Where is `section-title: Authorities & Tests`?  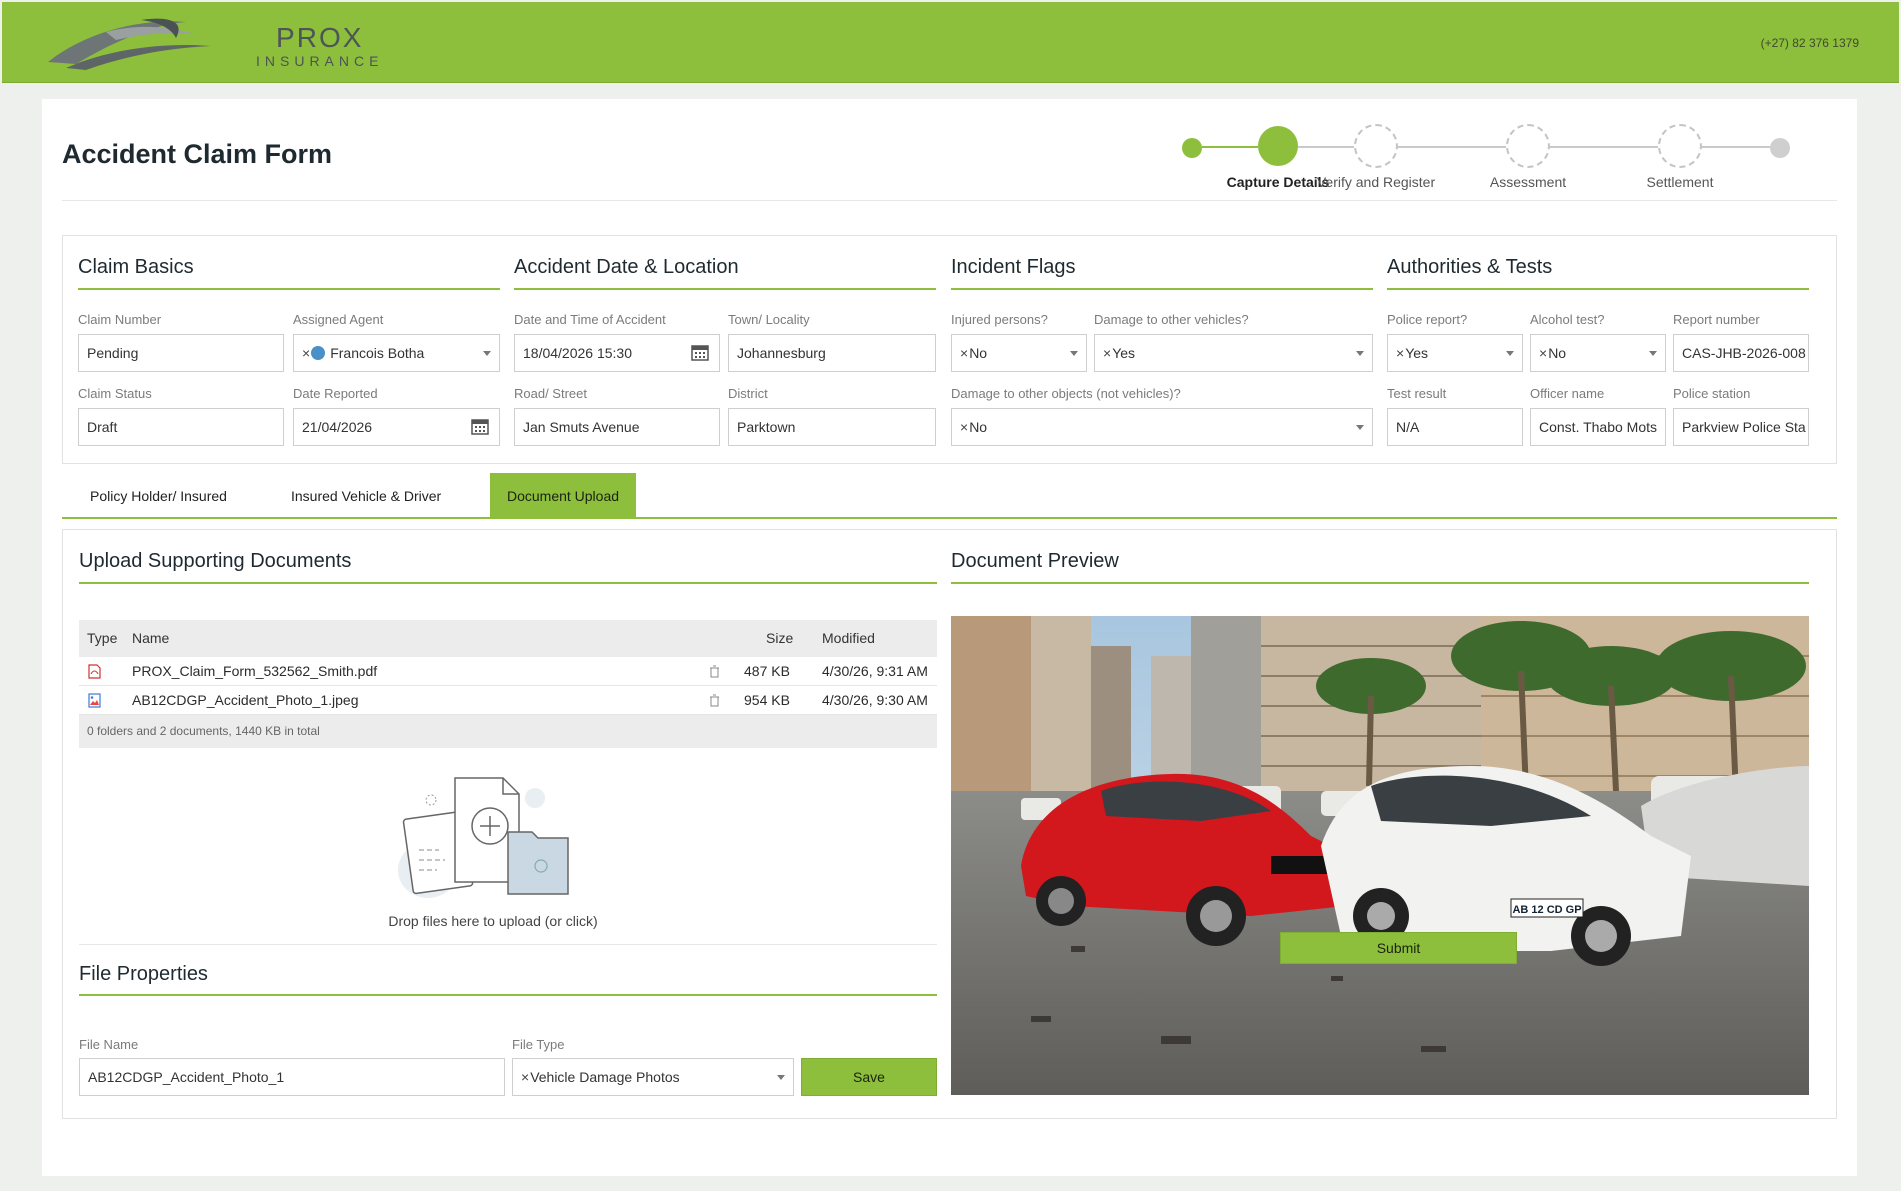 section-title: Authorities & Tests is located at coordinates (1470, 267).